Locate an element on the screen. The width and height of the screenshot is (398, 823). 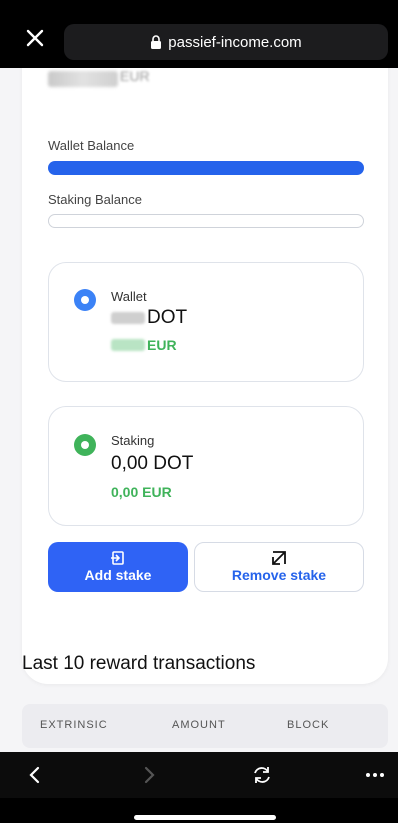
wallet-fiat: EUR is located at coordinates (144, 345).